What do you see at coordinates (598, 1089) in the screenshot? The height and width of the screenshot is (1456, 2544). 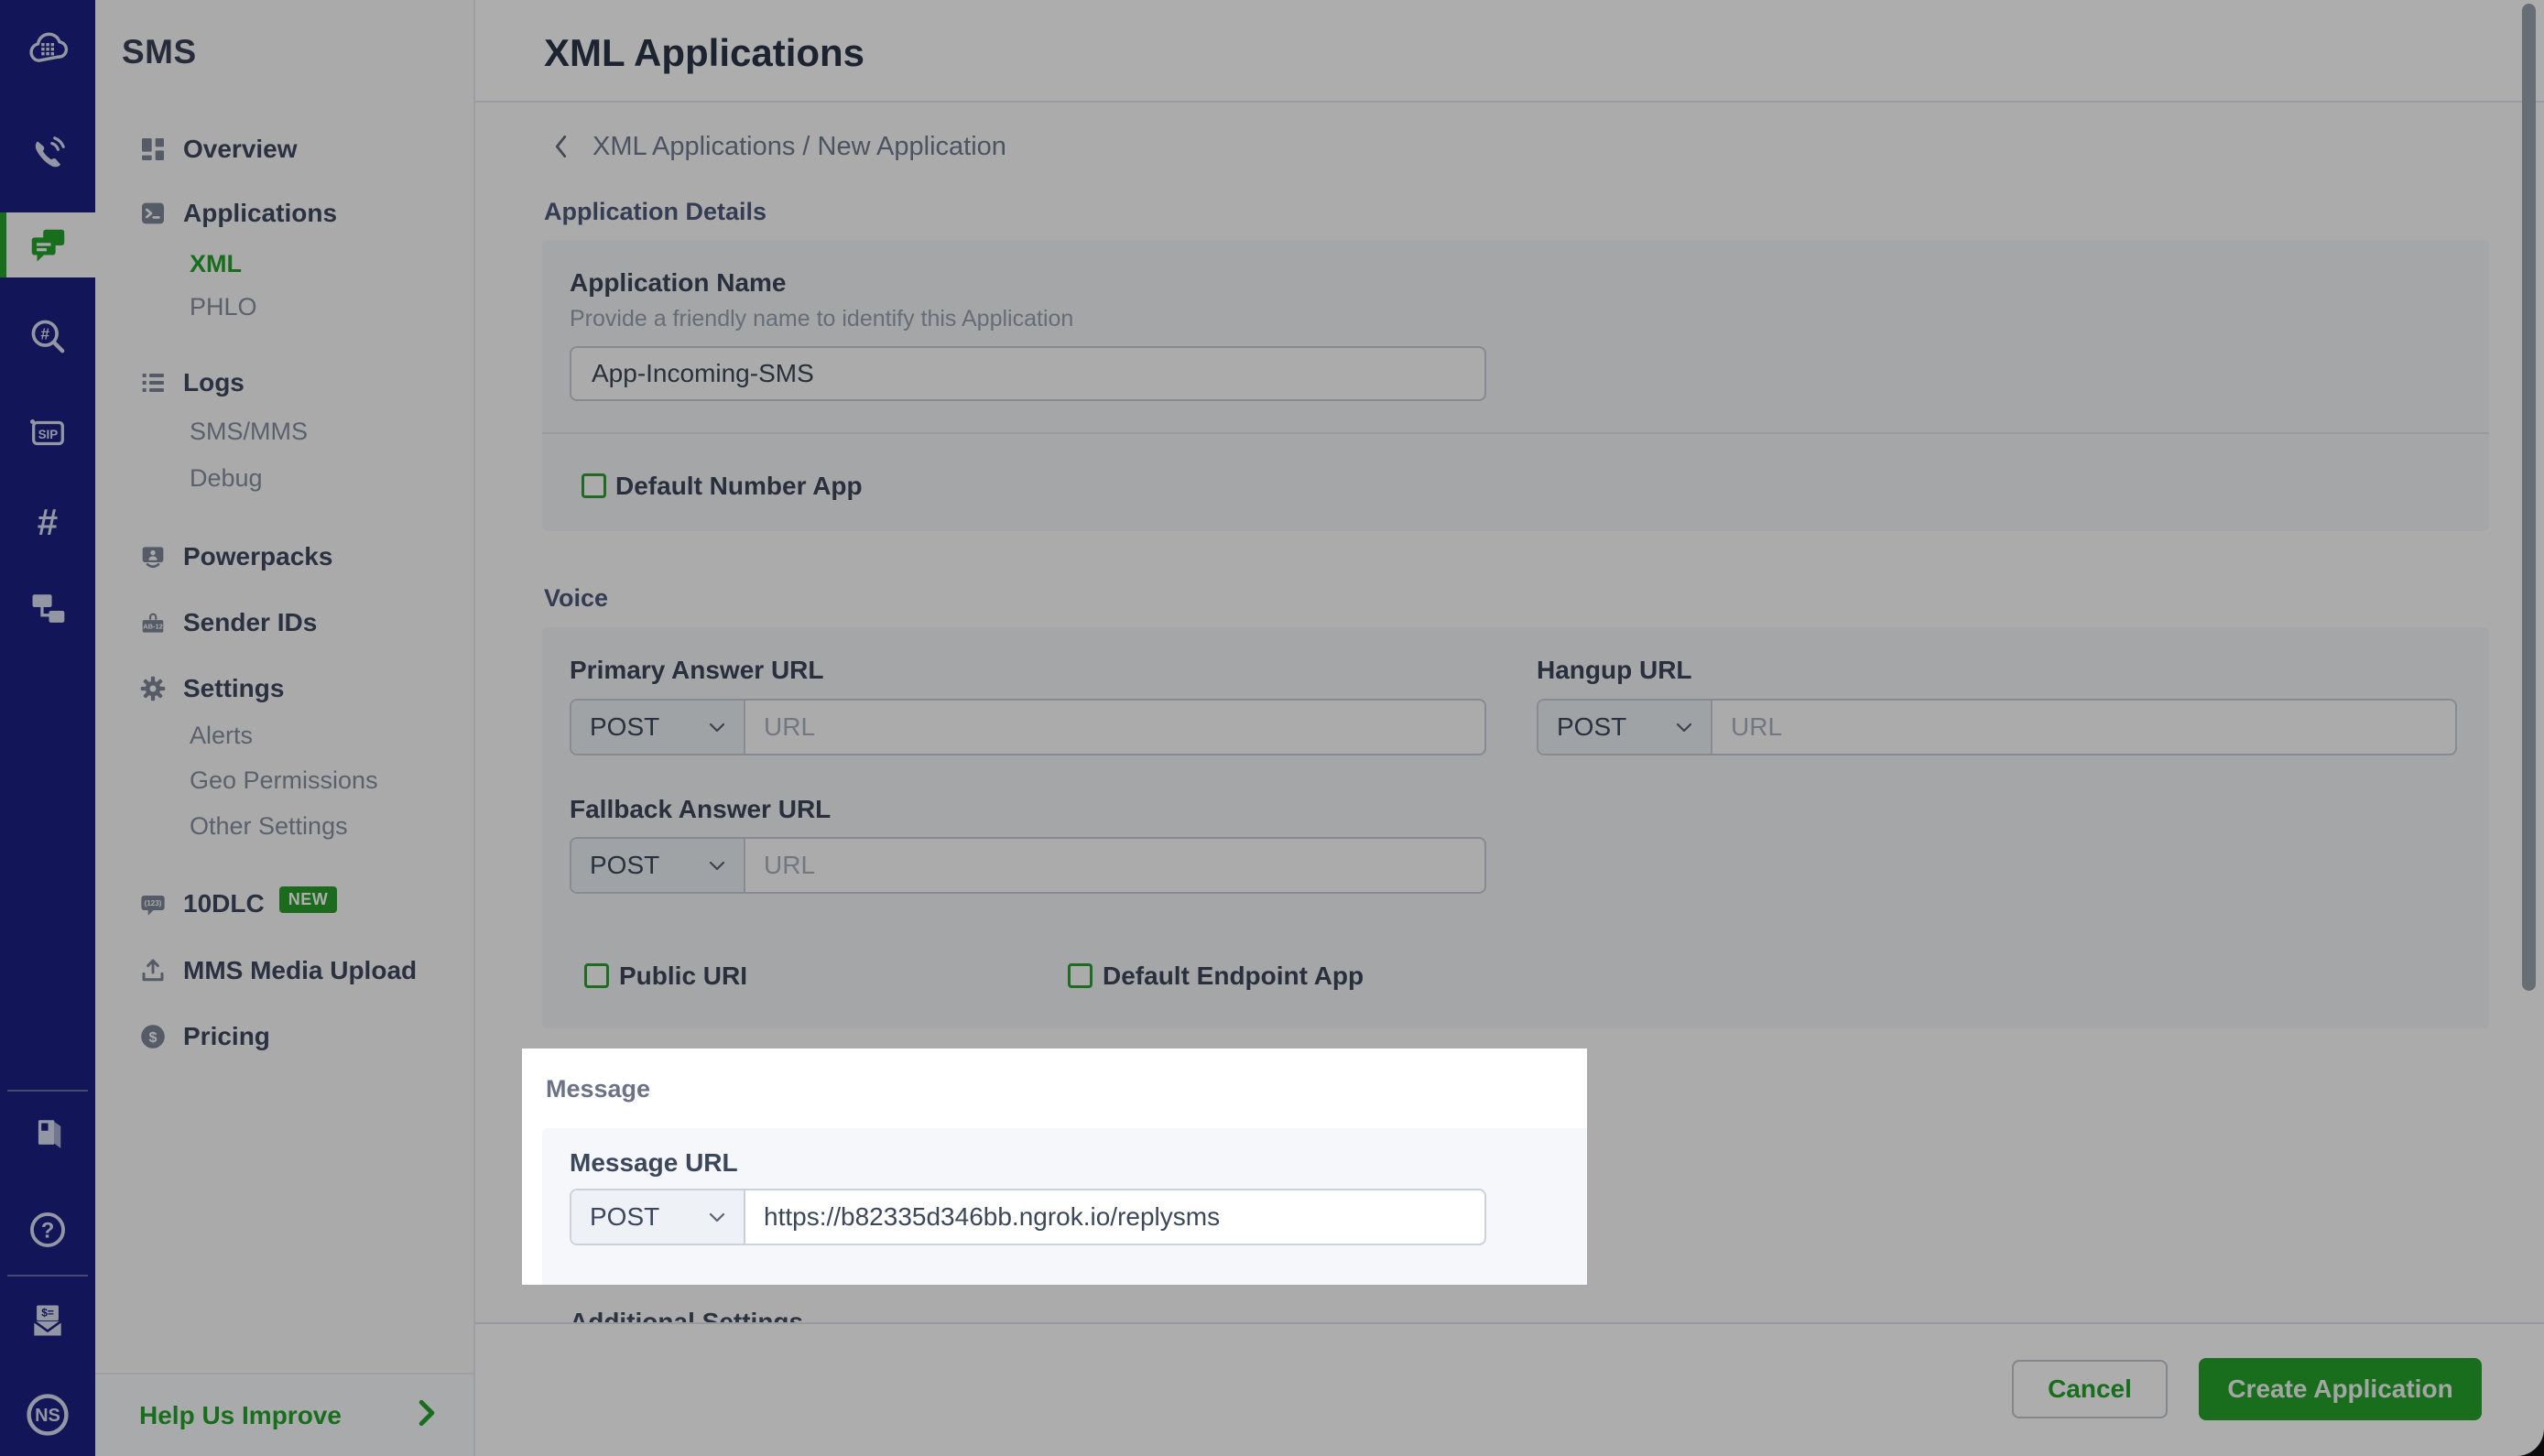 I see `section-heading-message: Message` at bounding box center [598, 1089].